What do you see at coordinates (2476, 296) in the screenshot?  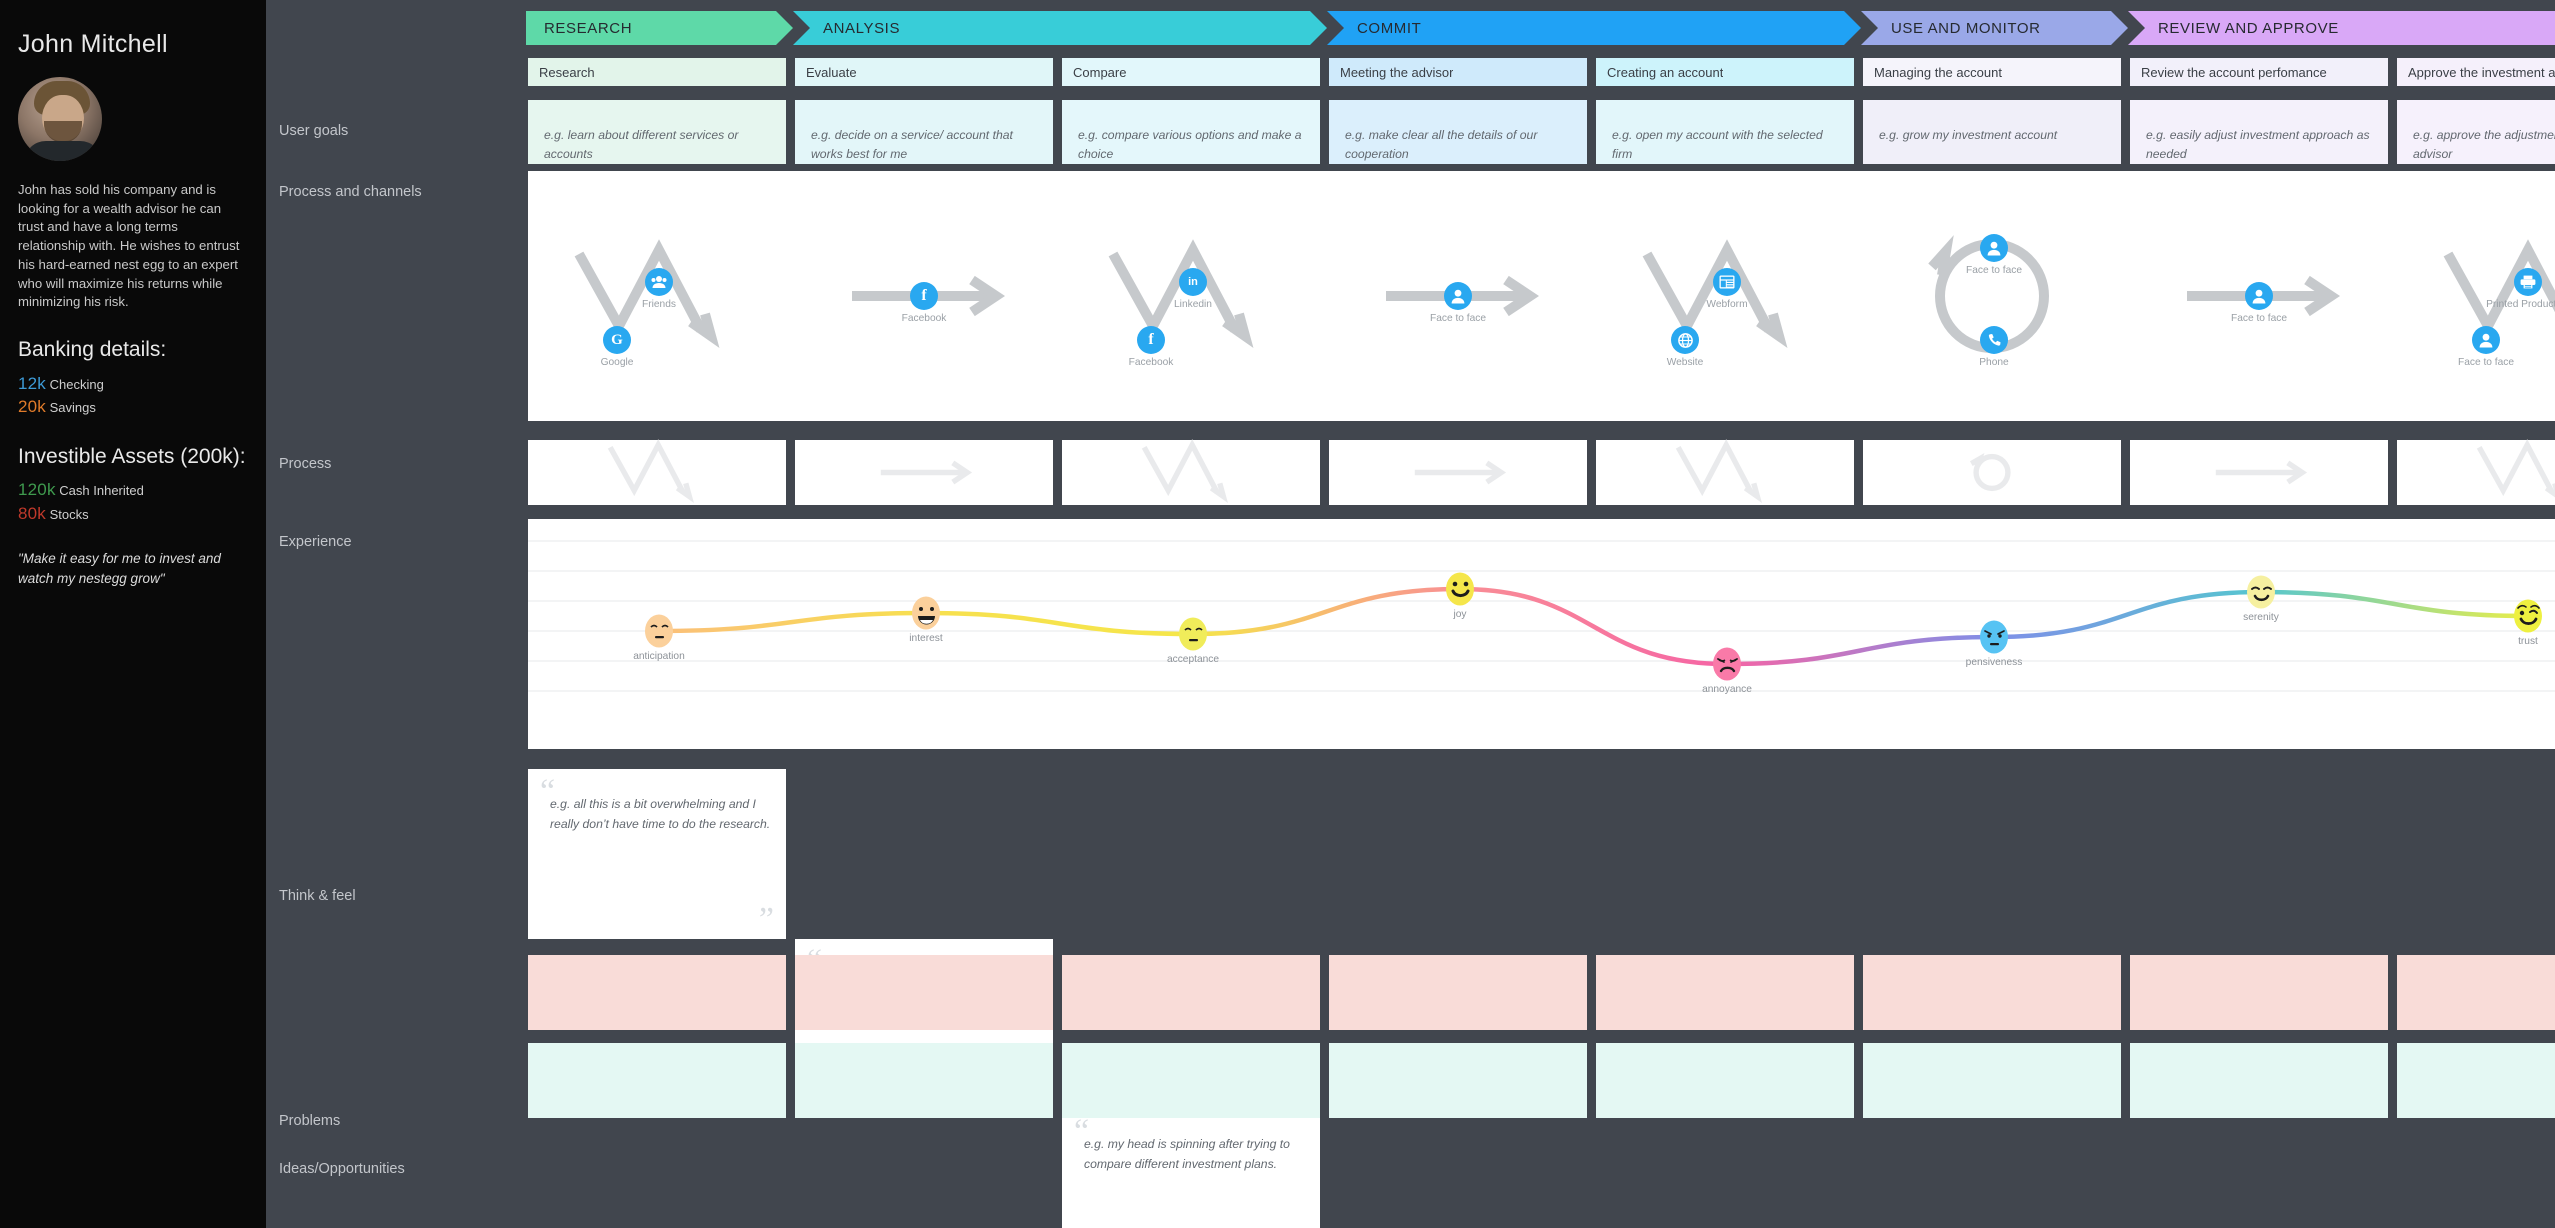 I see `process-channels-cell-7: Face to face Printed Production` at bounding box center [2476, 296].